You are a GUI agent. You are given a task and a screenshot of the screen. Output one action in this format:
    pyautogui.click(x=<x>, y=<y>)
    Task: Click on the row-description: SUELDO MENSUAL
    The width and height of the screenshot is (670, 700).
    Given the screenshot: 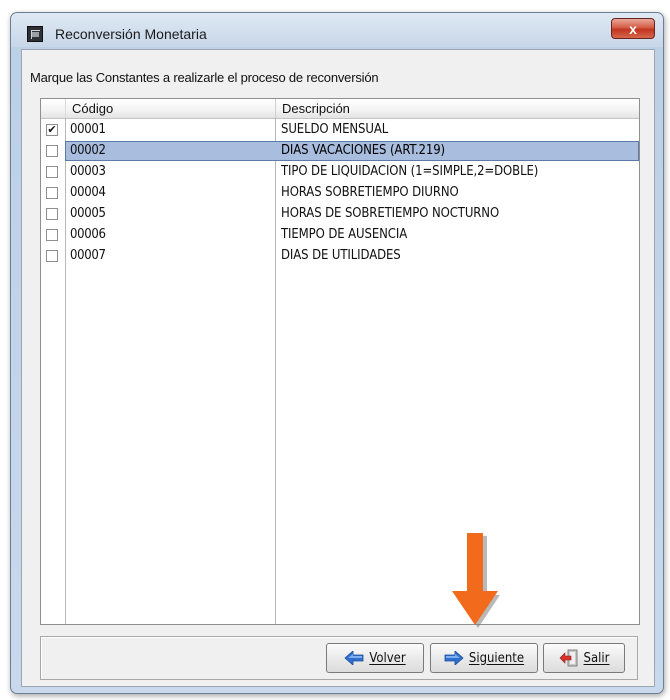 What is the action you would take?
    pyautogui.click(x=335, y=129)
    